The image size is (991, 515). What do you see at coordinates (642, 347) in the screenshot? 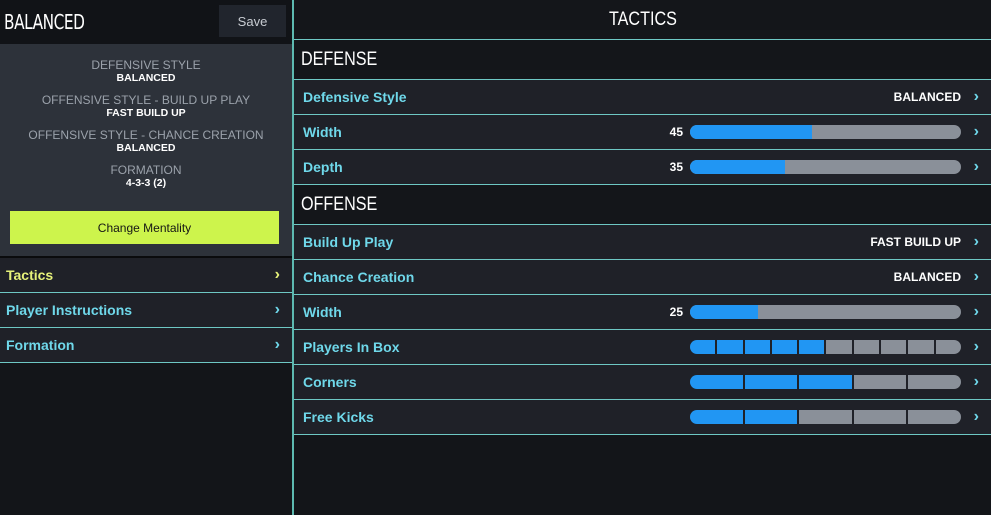
I see `row-players-in-box: Players In Box ›` at bounding box center [642, 347].